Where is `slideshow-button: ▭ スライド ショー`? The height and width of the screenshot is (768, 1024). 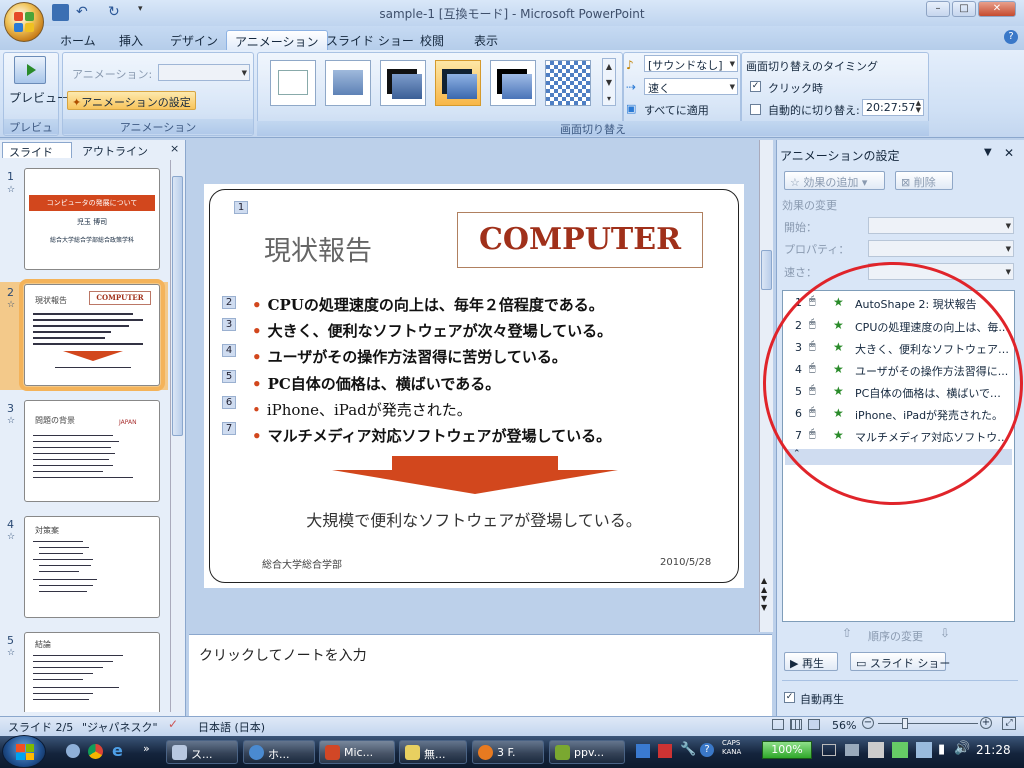
slideshow-button: ▭ スライド ショー is located at coordinates (900, 661).